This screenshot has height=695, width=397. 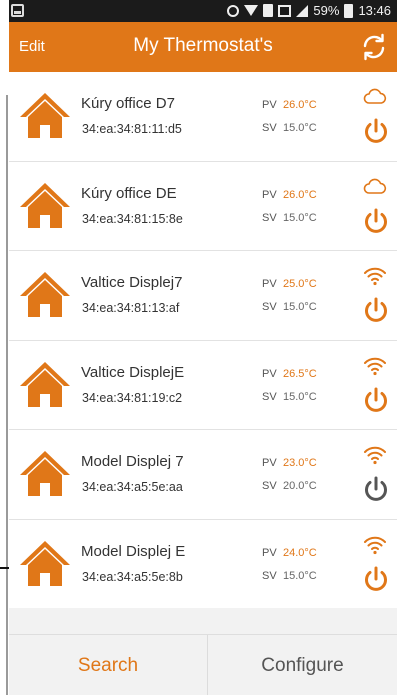 What do you see at coordinates (302, 665) in the screenshot?
I see `configure-button: Configure` at bounding box center [302, 665].